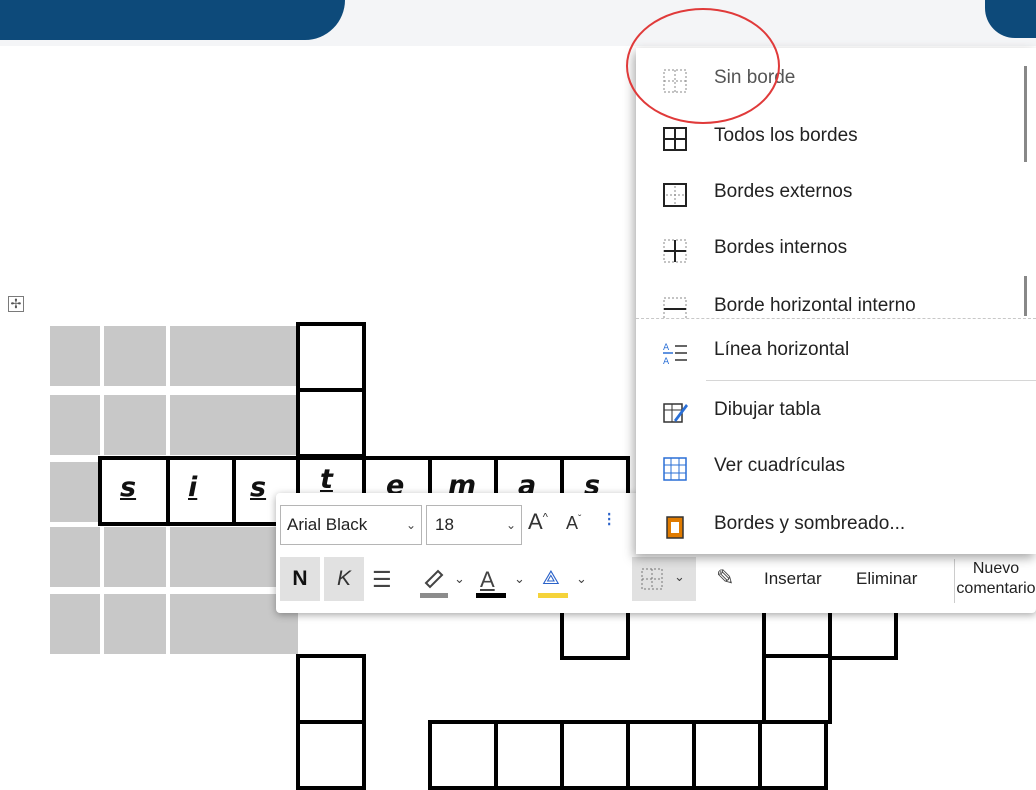  What do you see at coordinates (573, 523) in the screenshot?
I see `shrink-font-icon: Aˇ` at bounding box center [573, 523].